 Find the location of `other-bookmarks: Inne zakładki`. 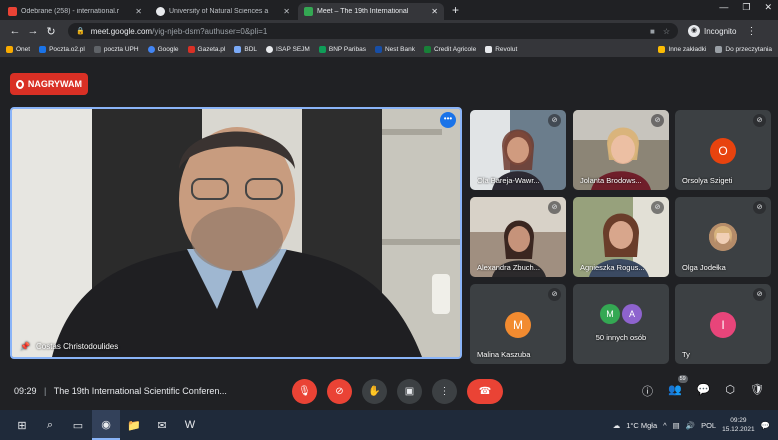

other-bookmarks: Inne zakładki is located at coordinates (682, 49).